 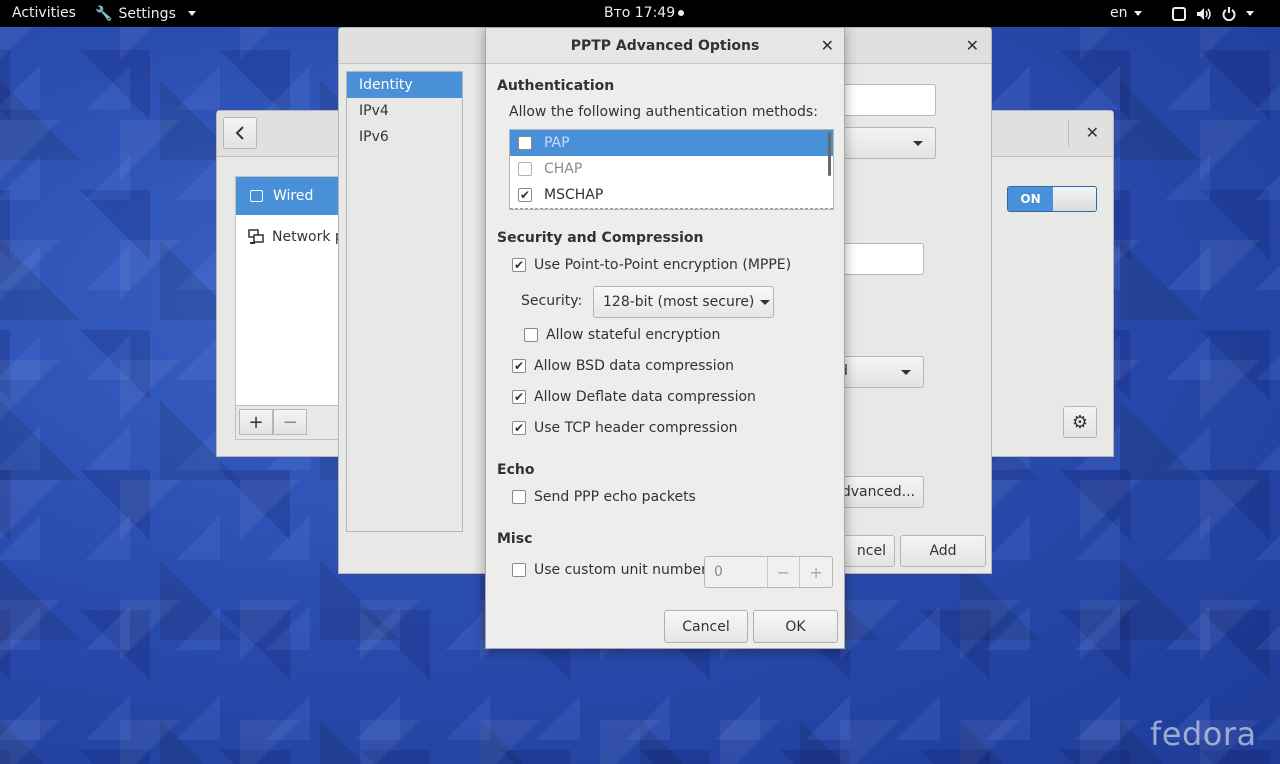 I want to click on unit-option: Use custom unit number:, so click(x=611, y=570).